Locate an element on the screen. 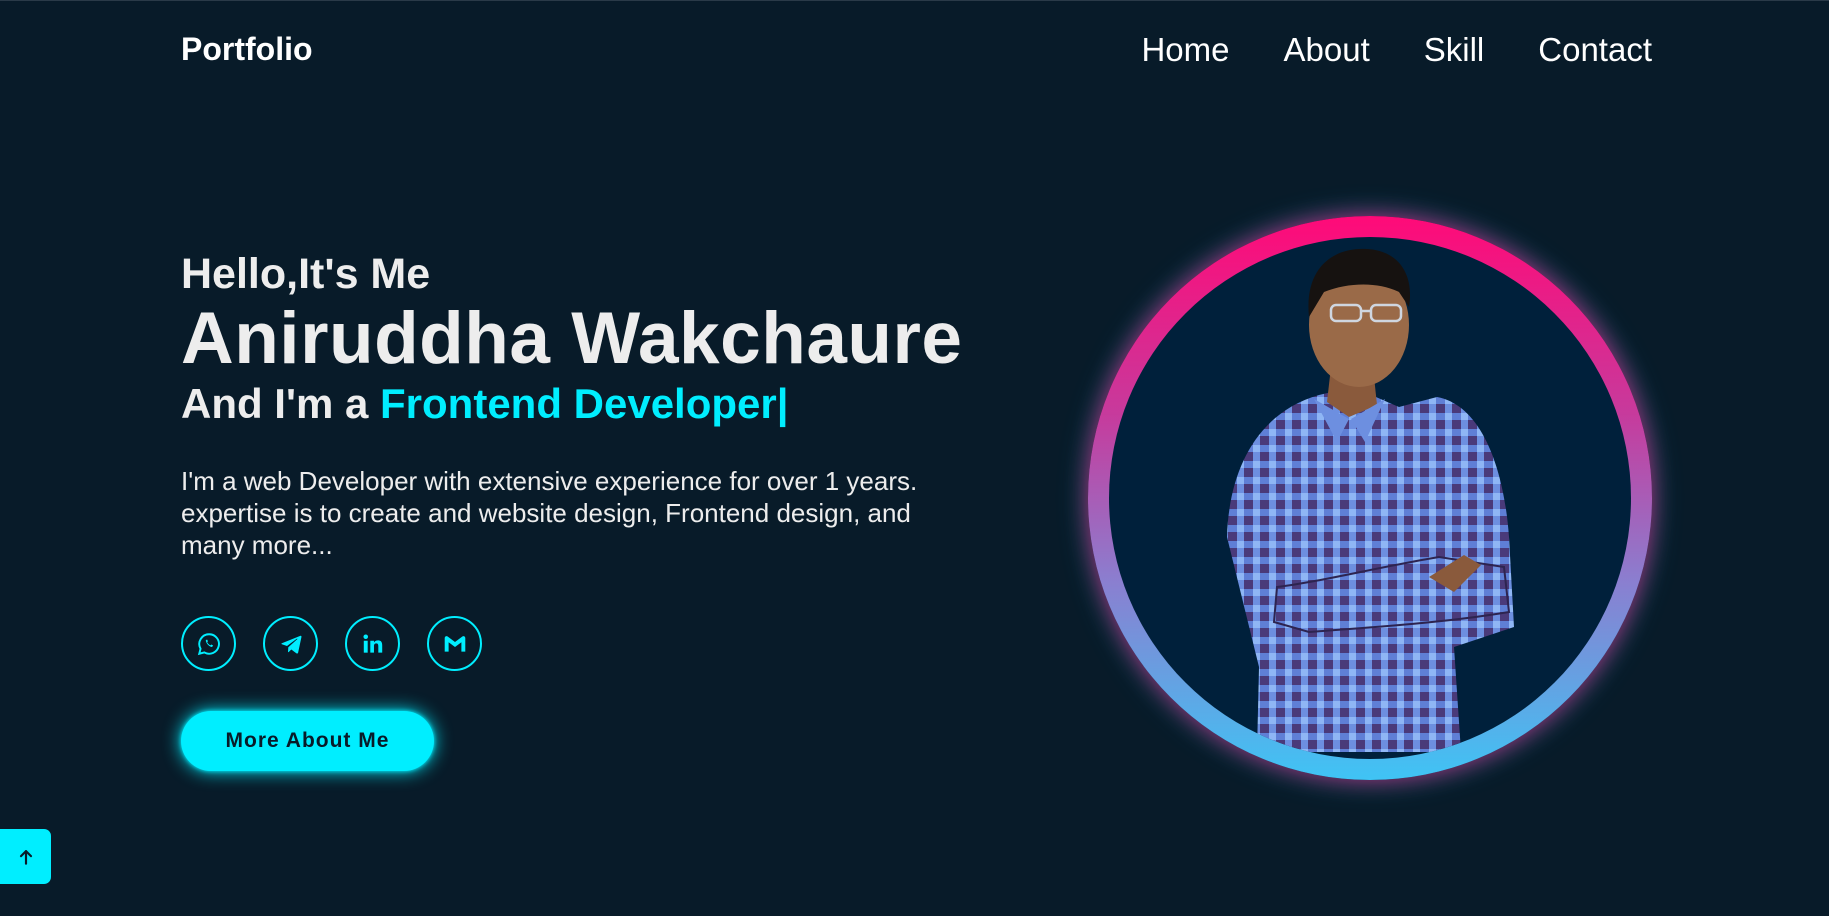  role-line: And I'm a Frontend Developer| is located at coordinates (611, 404).